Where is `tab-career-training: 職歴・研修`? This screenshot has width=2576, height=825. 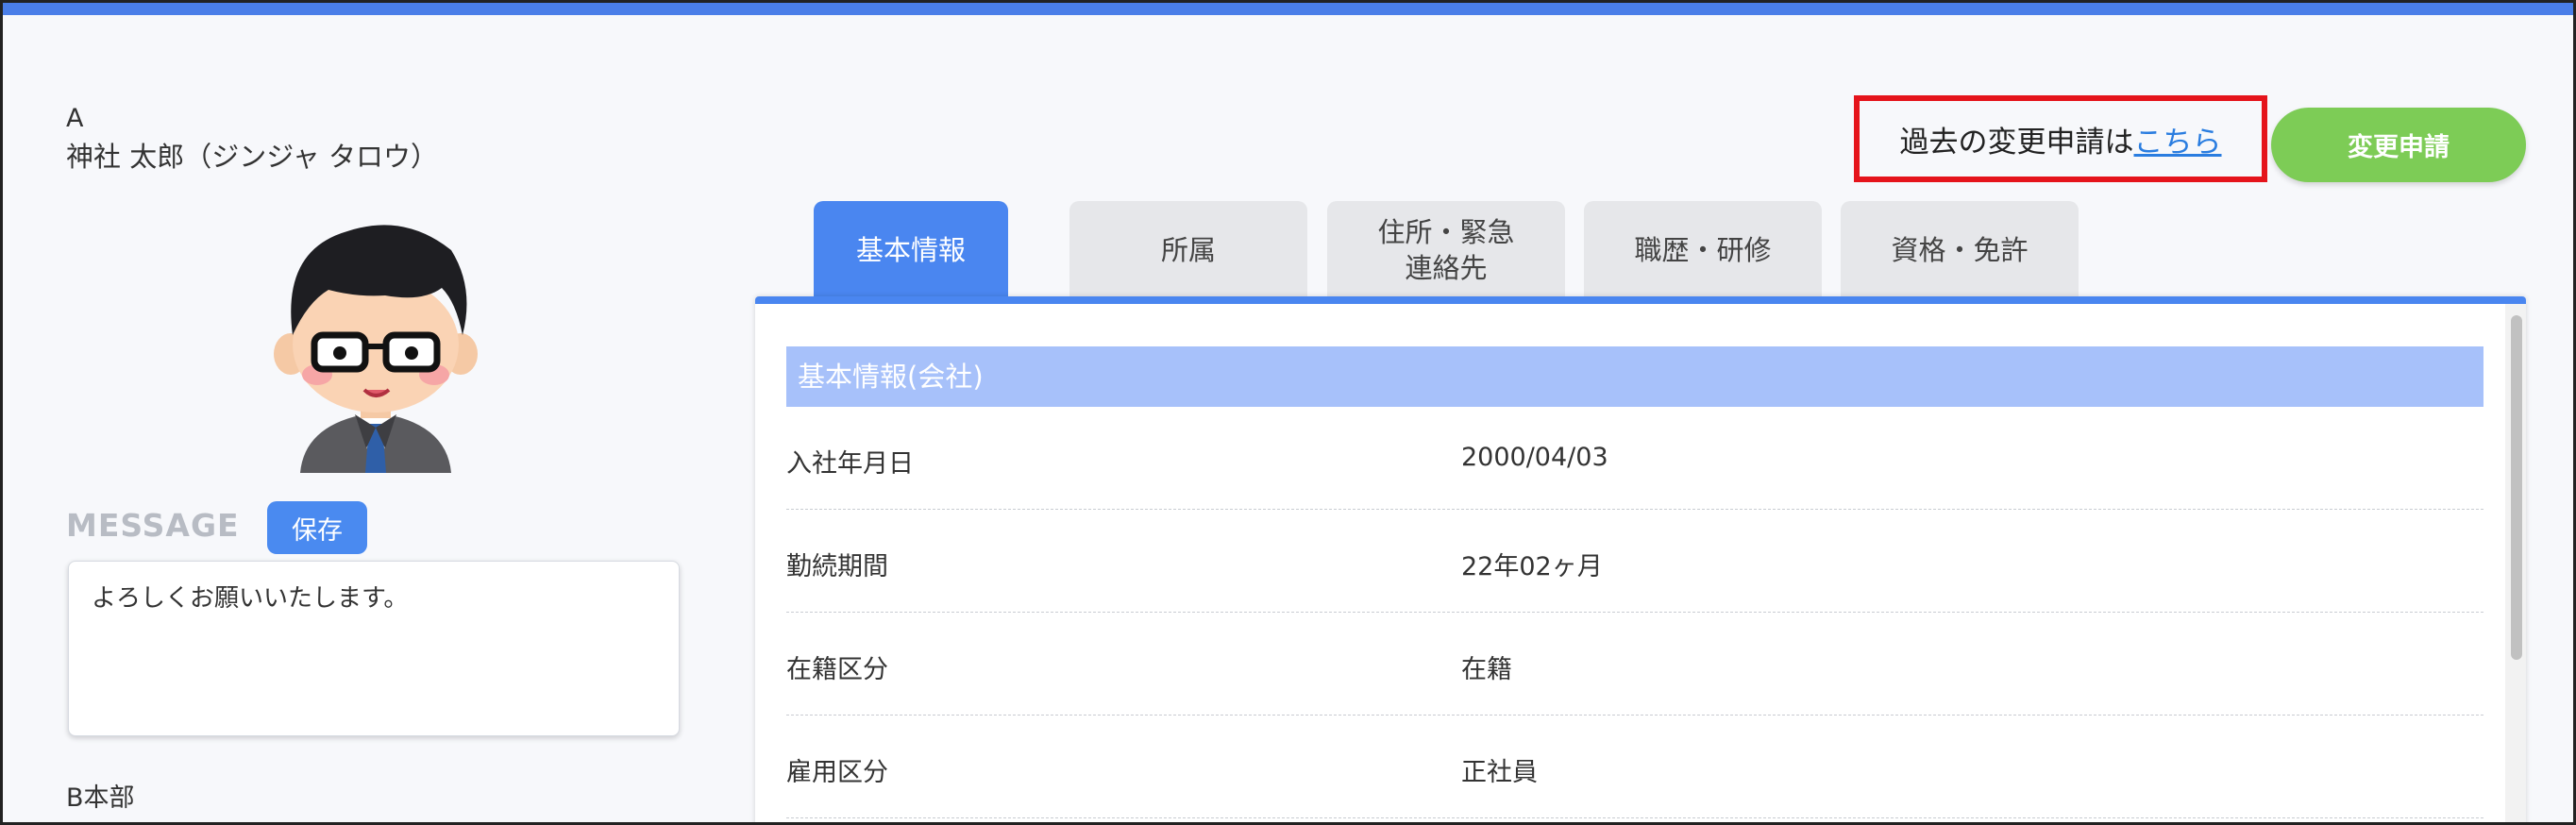 tab-career-training: 職歴・研修 is located at coordinates (1703, 250).